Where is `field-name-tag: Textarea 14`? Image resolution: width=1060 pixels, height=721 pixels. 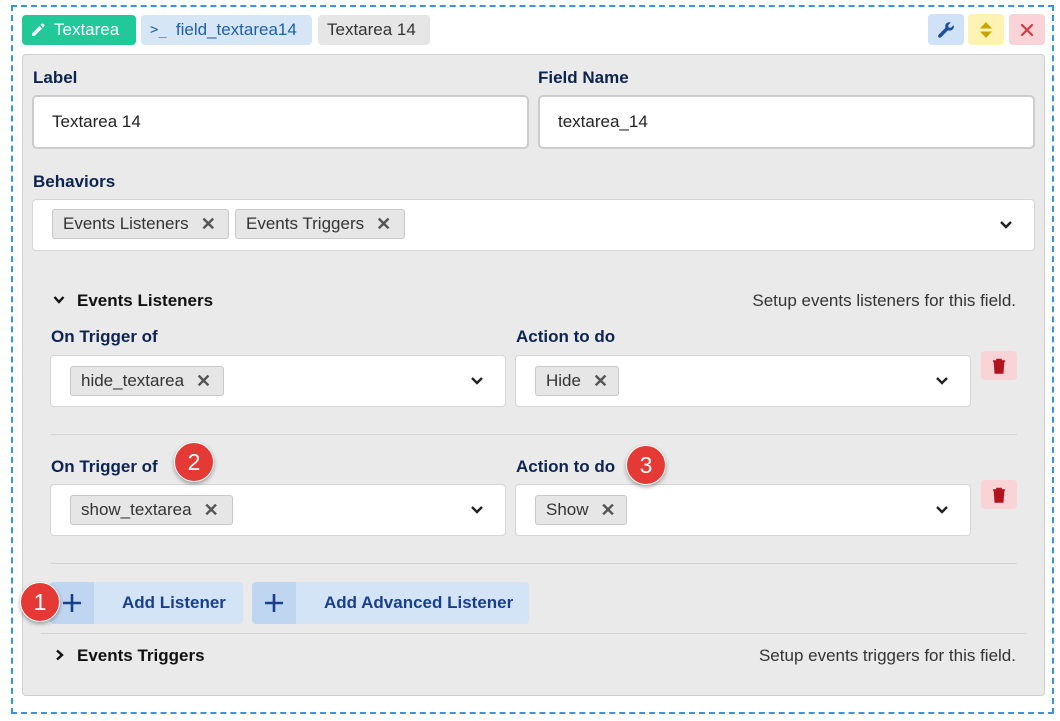
field-name-tag: Textarea 14 is located at coordinates (374, 30).